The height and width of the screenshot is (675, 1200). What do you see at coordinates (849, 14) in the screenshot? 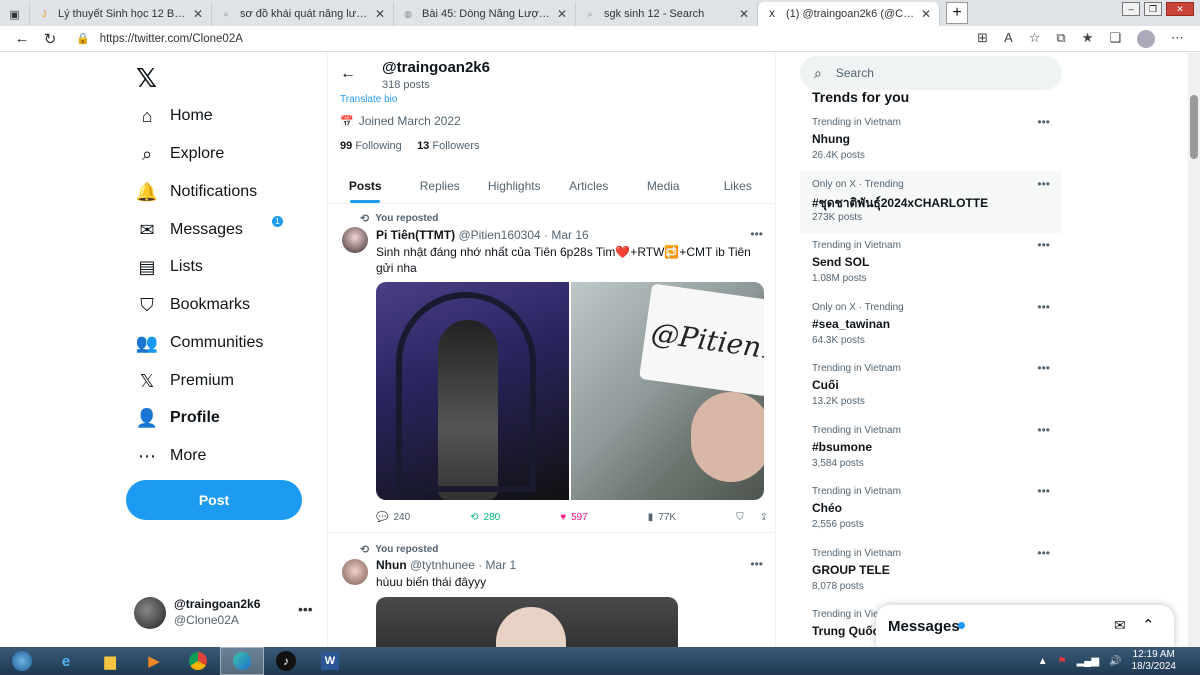
I see `browser-tab: X (1) @traingoan2k6 (@Clone02A ✕` at bounding box center [849, 14].